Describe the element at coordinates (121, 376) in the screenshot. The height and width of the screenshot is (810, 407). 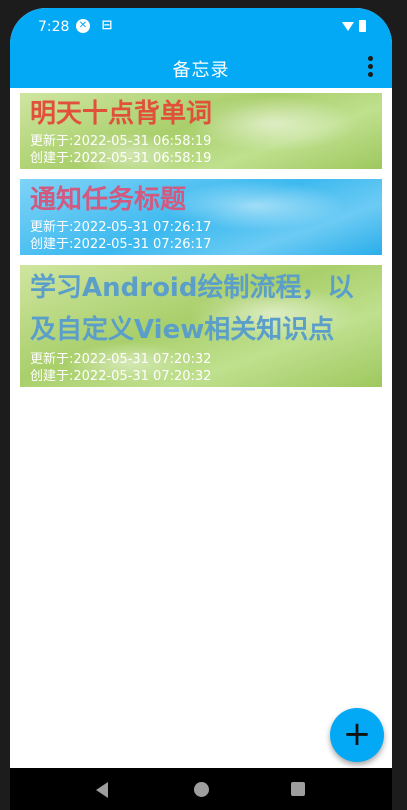
I see `note-created: 创建于:2022-05-31 07:20:32` at that location.